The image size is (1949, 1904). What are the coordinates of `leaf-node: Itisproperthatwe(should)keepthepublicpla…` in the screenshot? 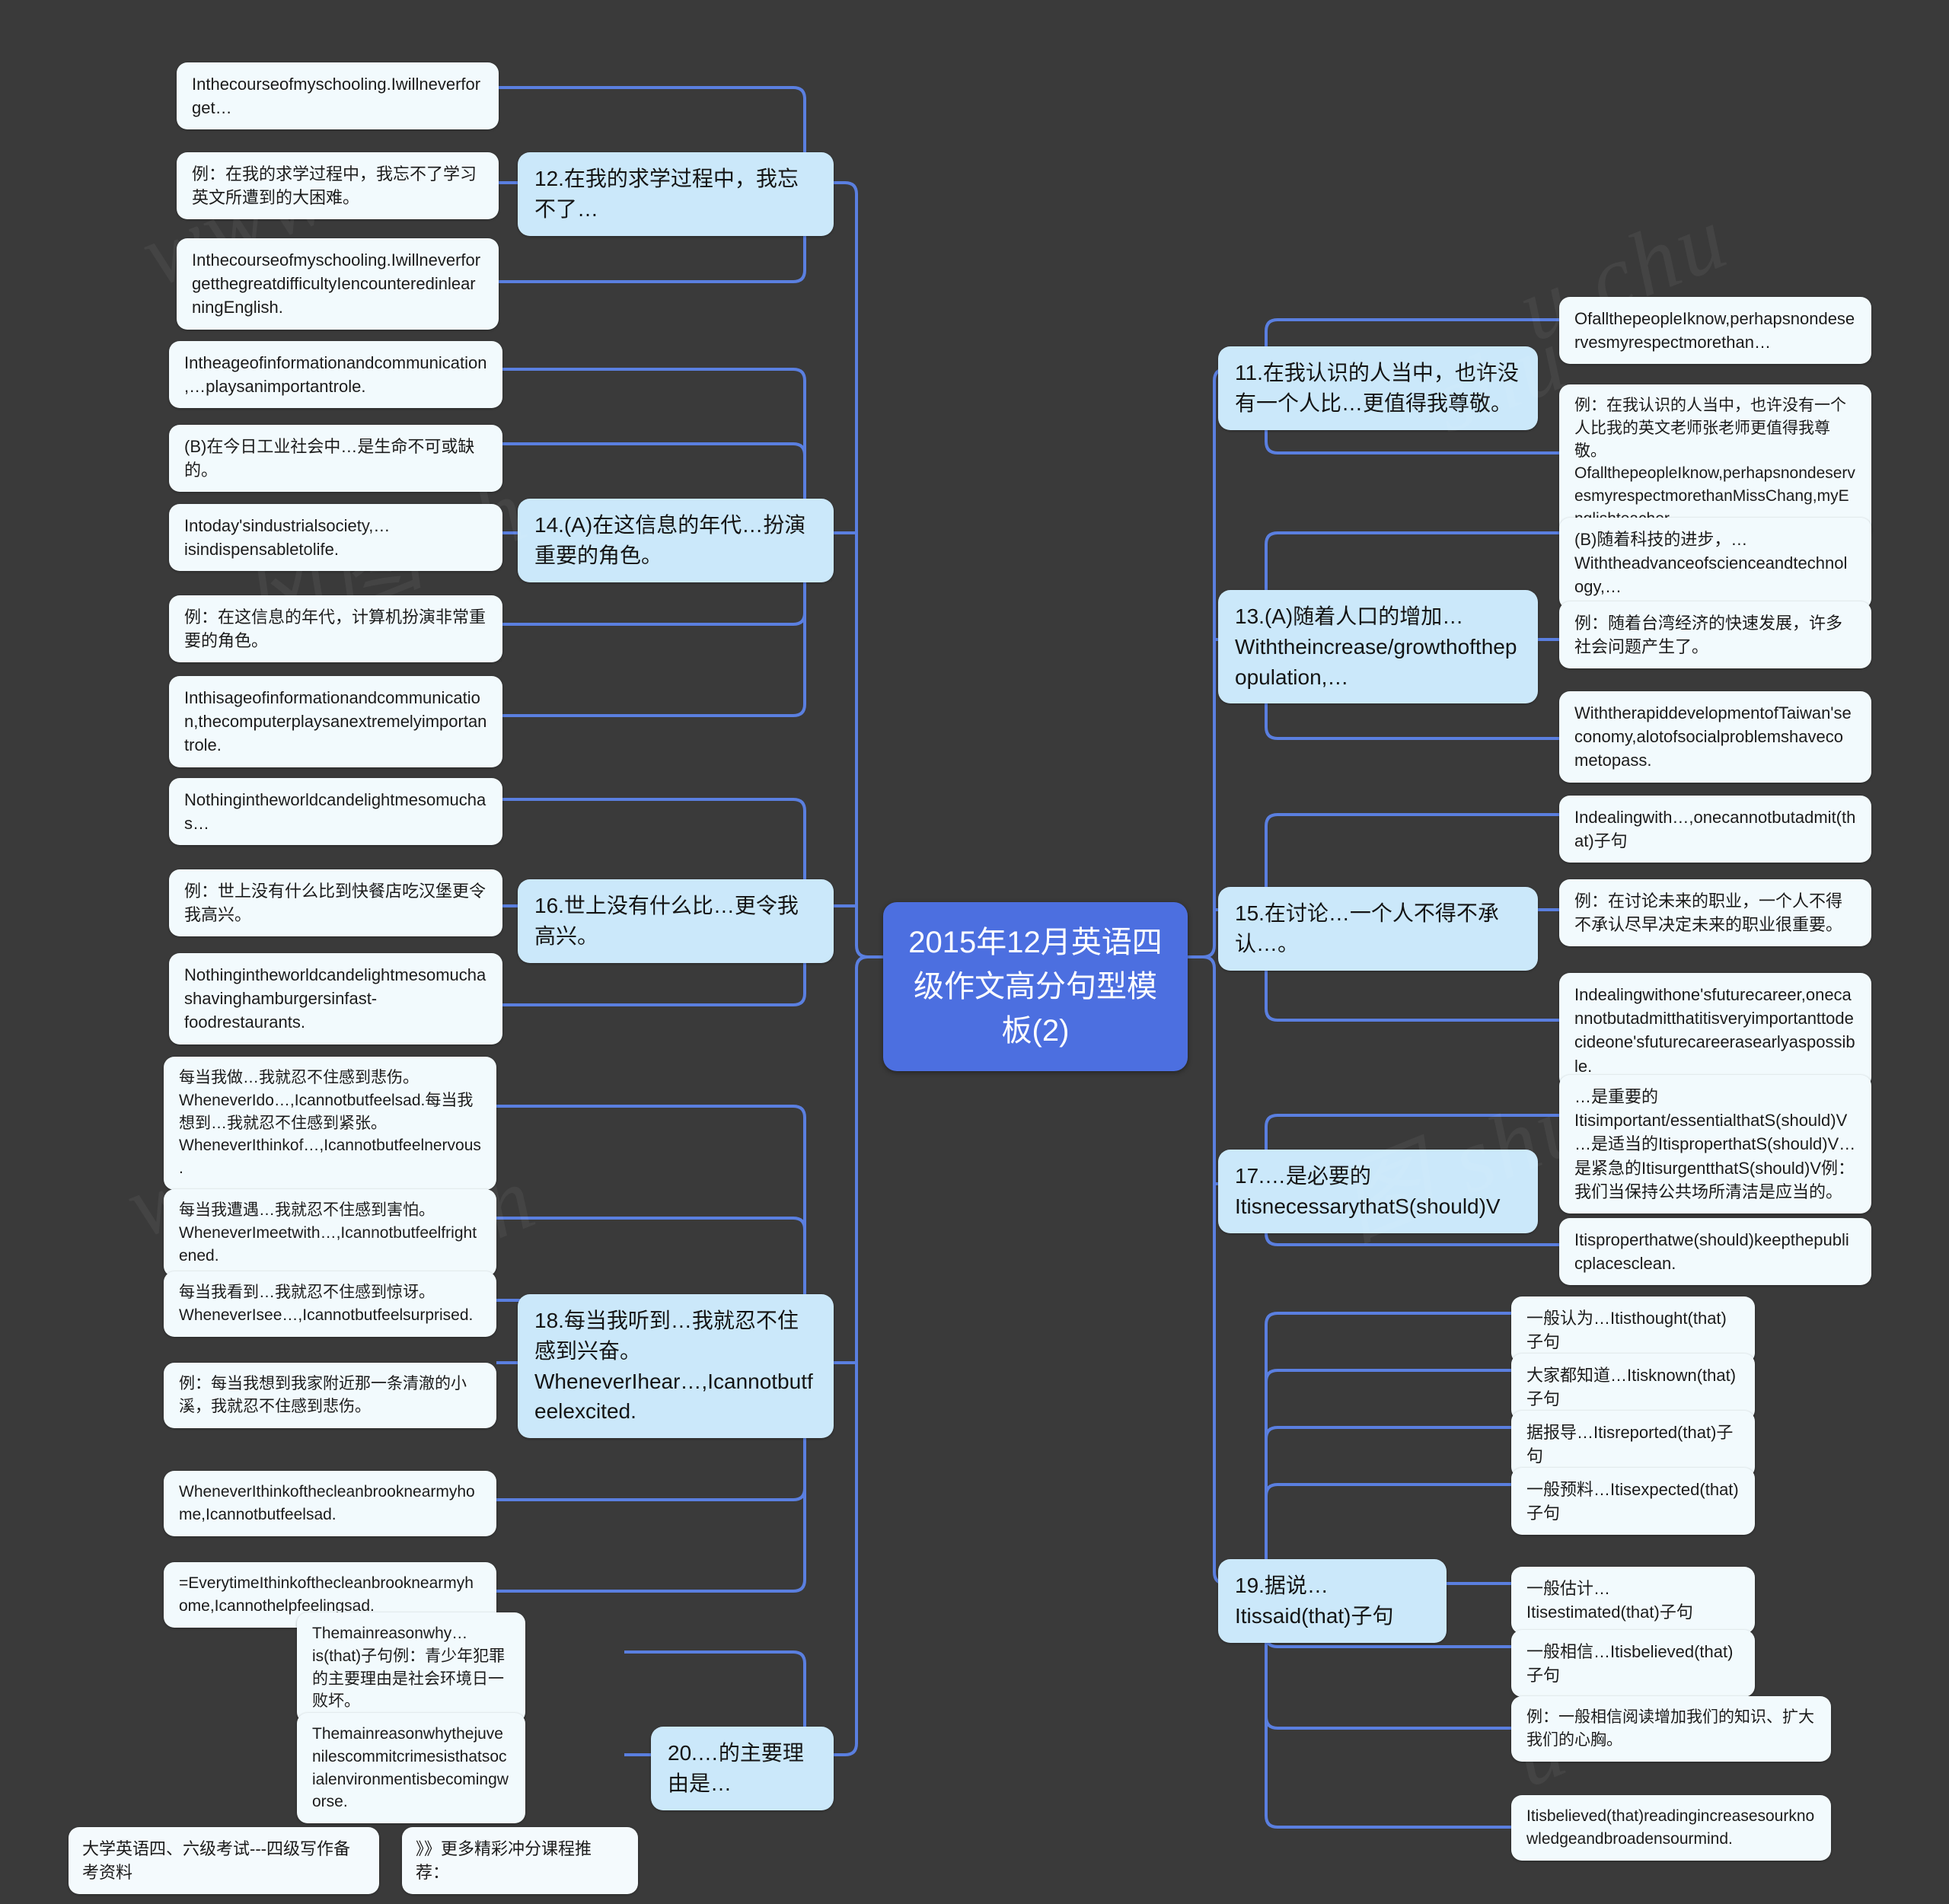 It's located at (1715, 1252).